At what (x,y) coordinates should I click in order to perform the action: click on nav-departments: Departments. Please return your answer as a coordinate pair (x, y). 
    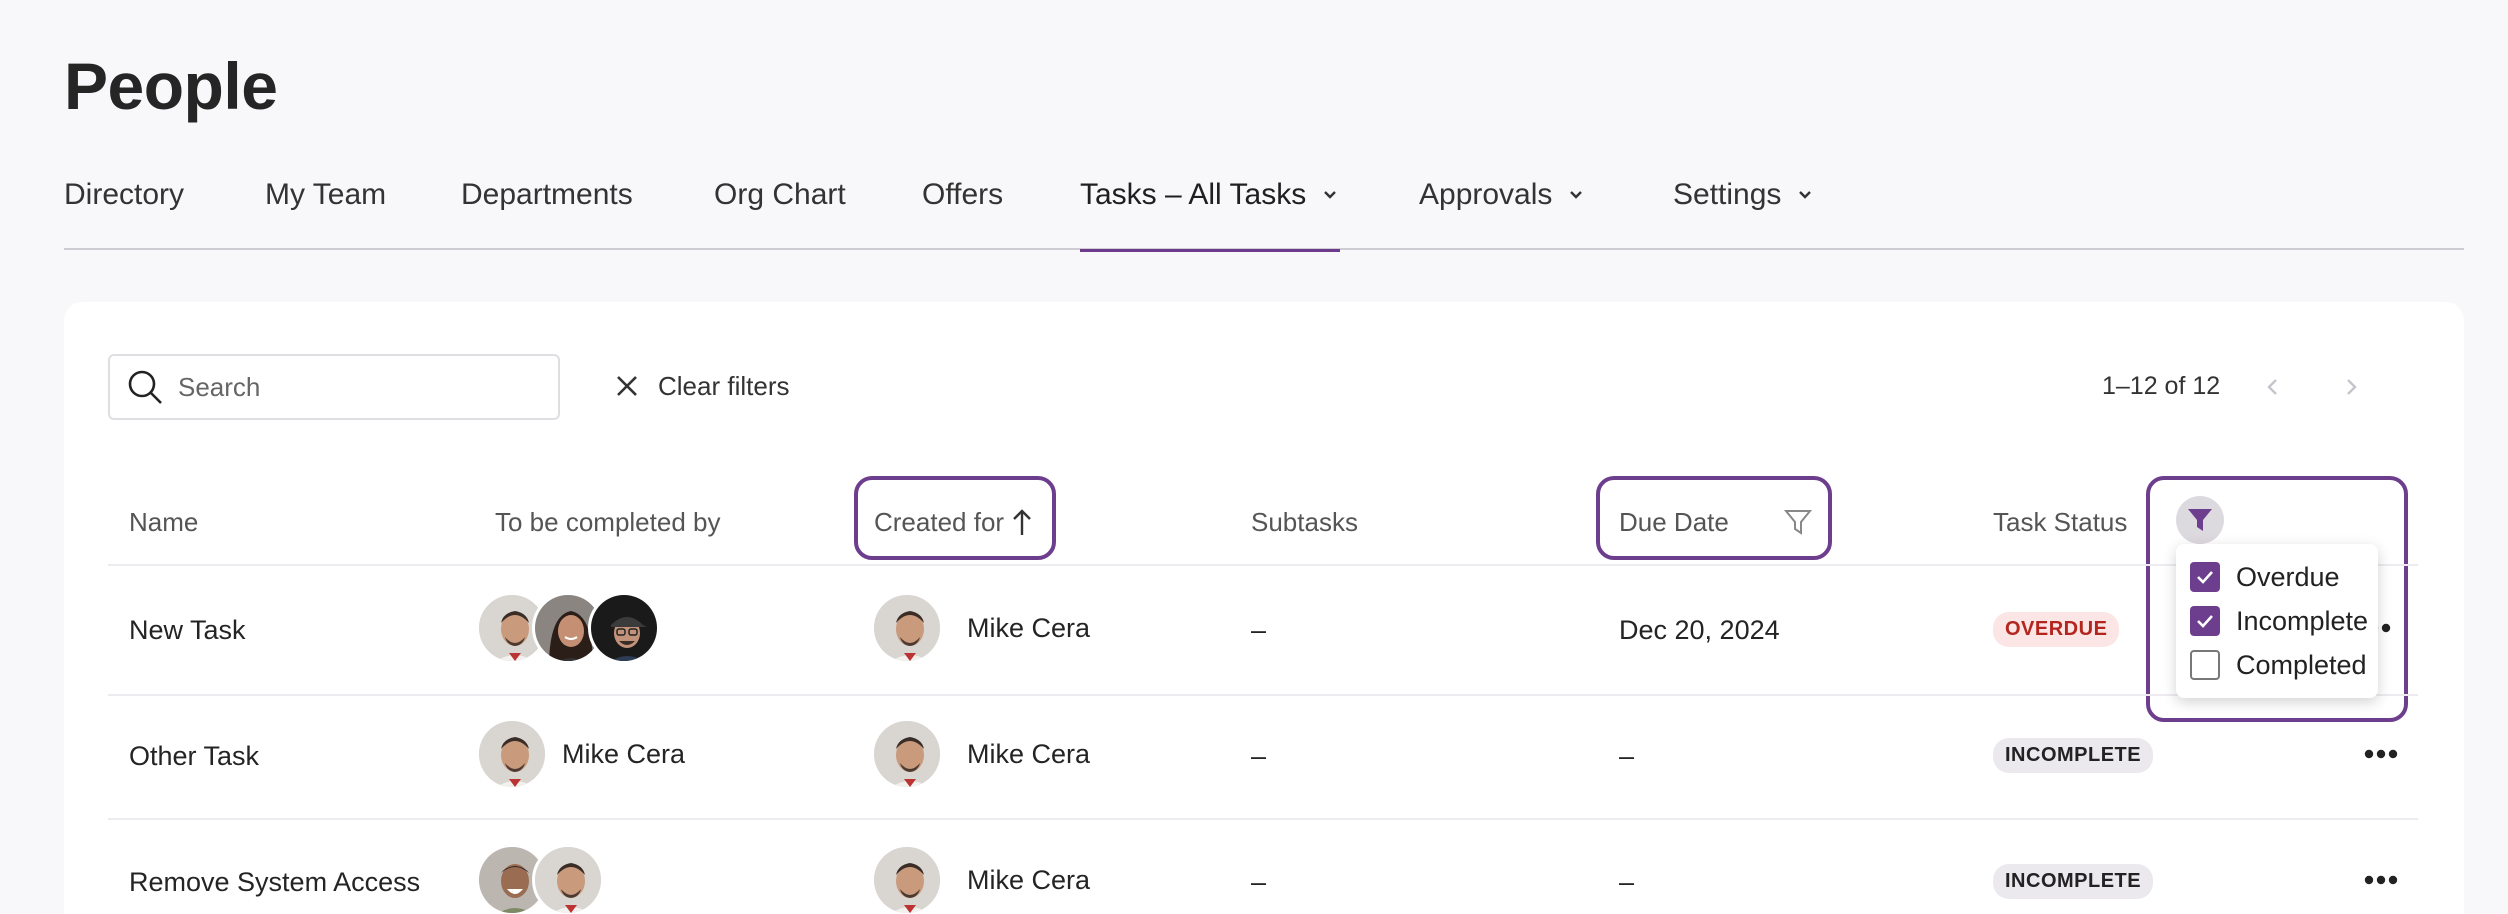
    Looking at the image, I should click on (547, 214).